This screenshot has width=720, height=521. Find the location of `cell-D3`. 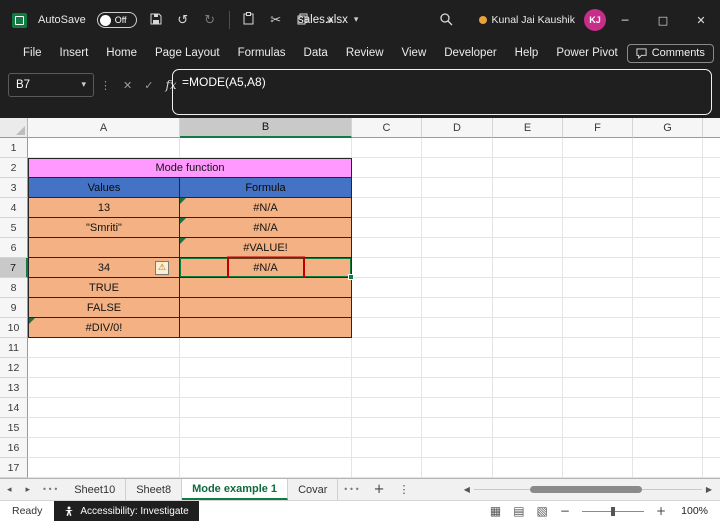

cell-D3 is located at coordinates (457, 188).